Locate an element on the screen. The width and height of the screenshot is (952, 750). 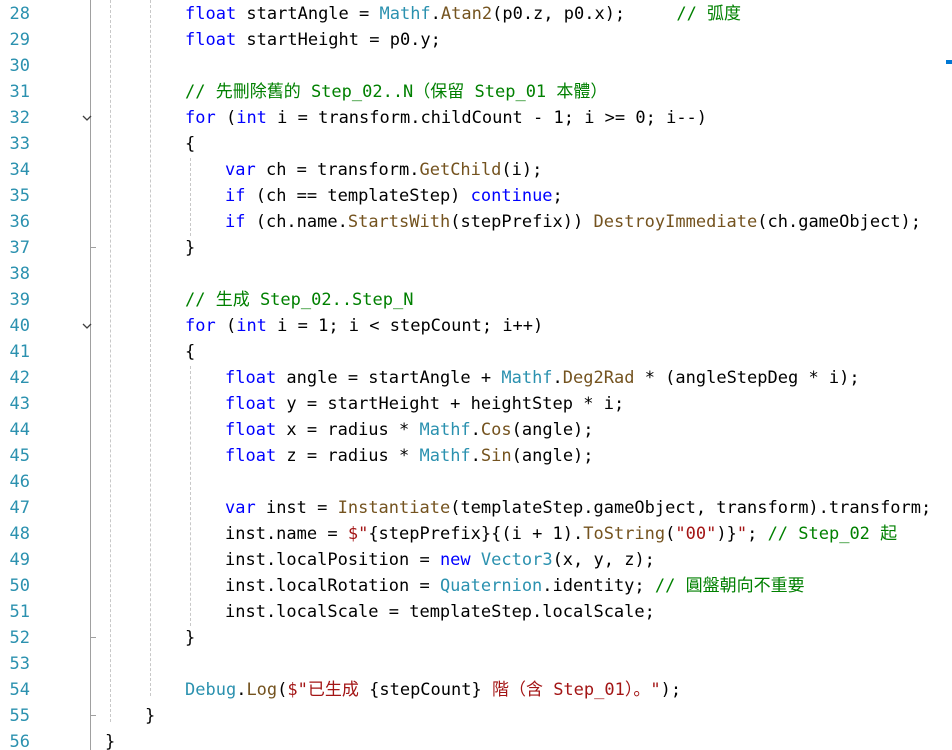
code-token: ToString is located at coordinates (624, 534).